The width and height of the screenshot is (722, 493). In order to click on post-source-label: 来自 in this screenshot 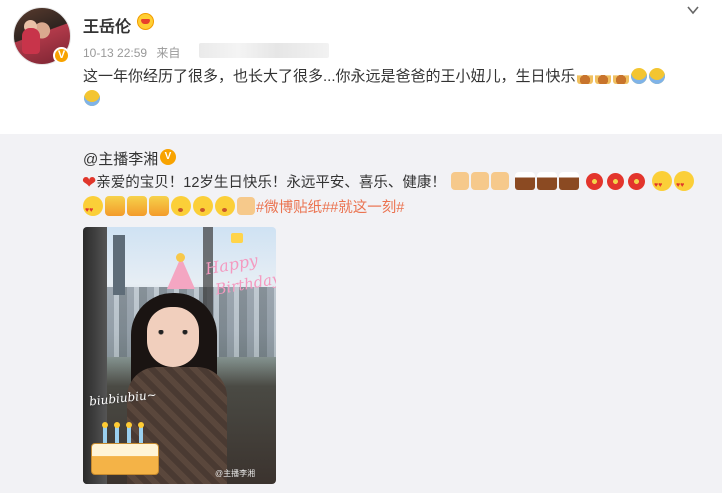, I will do `click(168, 53)`.